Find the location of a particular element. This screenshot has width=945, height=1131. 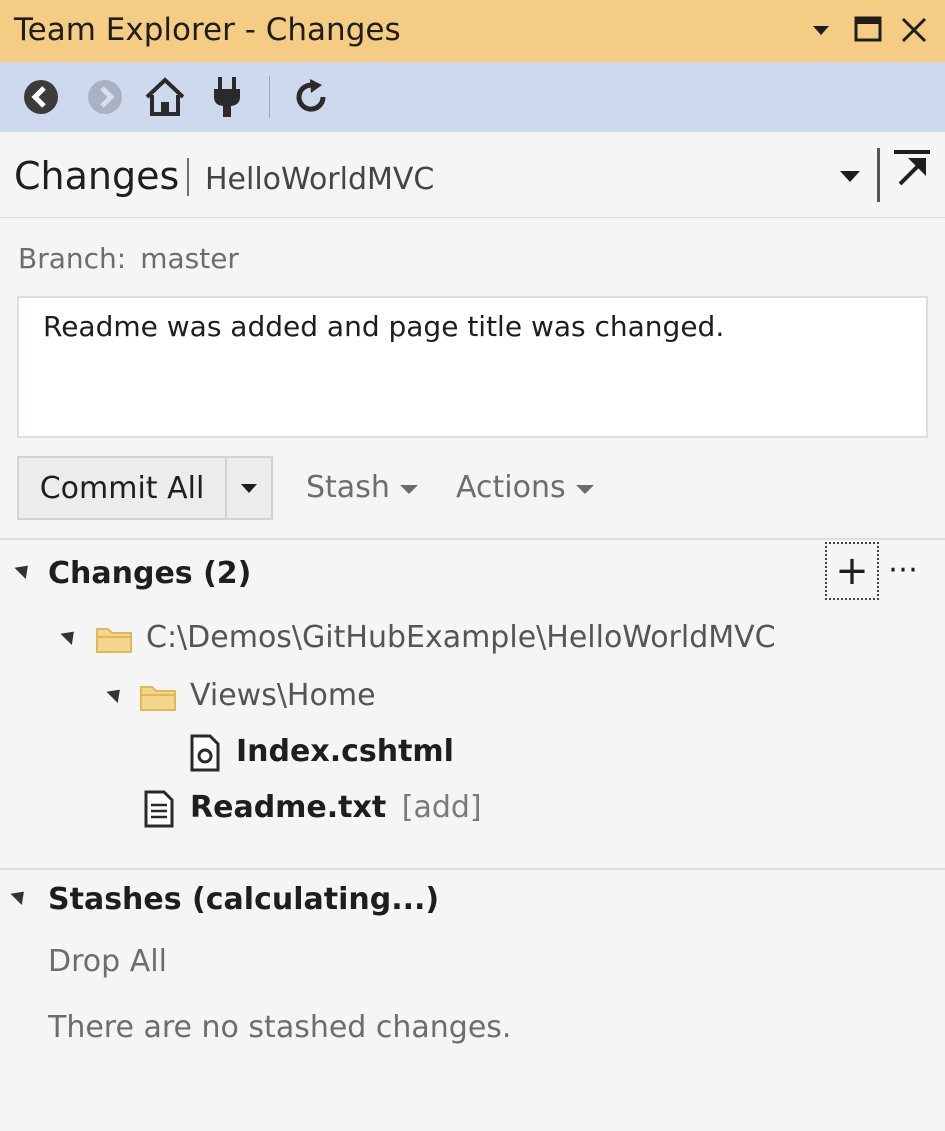

header-divider is located at coordinates (878, 175).